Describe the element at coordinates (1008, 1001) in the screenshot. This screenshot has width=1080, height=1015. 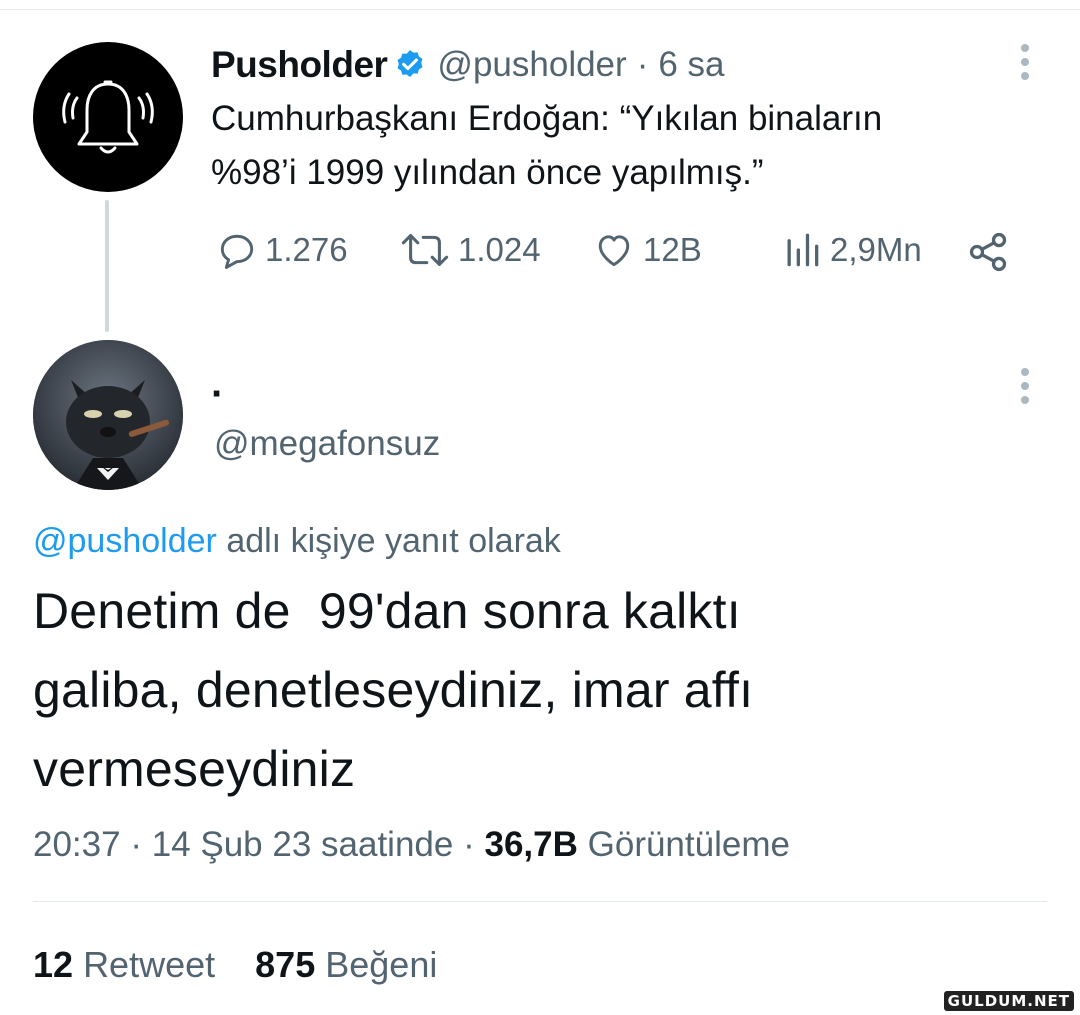
I see `watermark: GULDUM.NET` at that location.